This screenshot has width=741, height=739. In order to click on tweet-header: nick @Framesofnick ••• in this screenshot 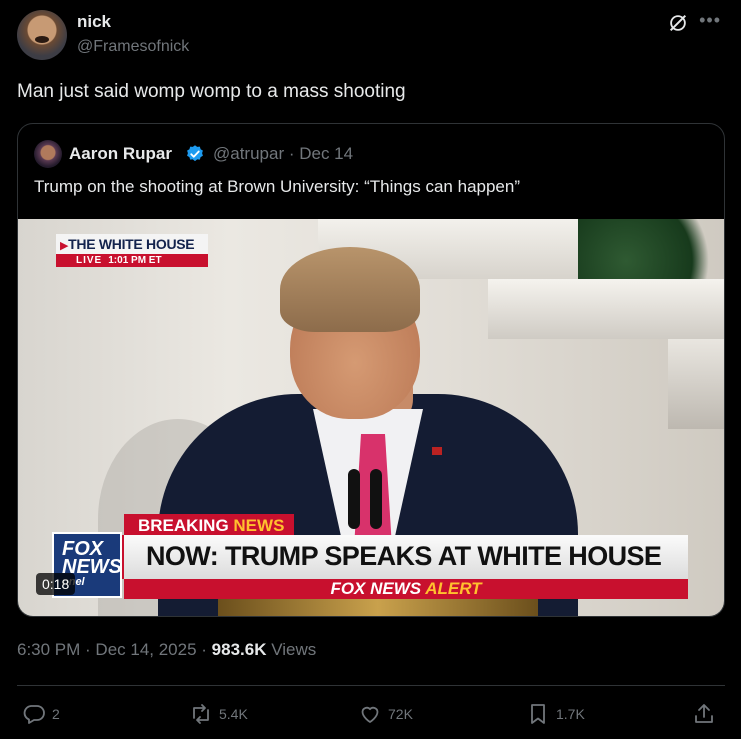, I will do `click(372, 36)`.